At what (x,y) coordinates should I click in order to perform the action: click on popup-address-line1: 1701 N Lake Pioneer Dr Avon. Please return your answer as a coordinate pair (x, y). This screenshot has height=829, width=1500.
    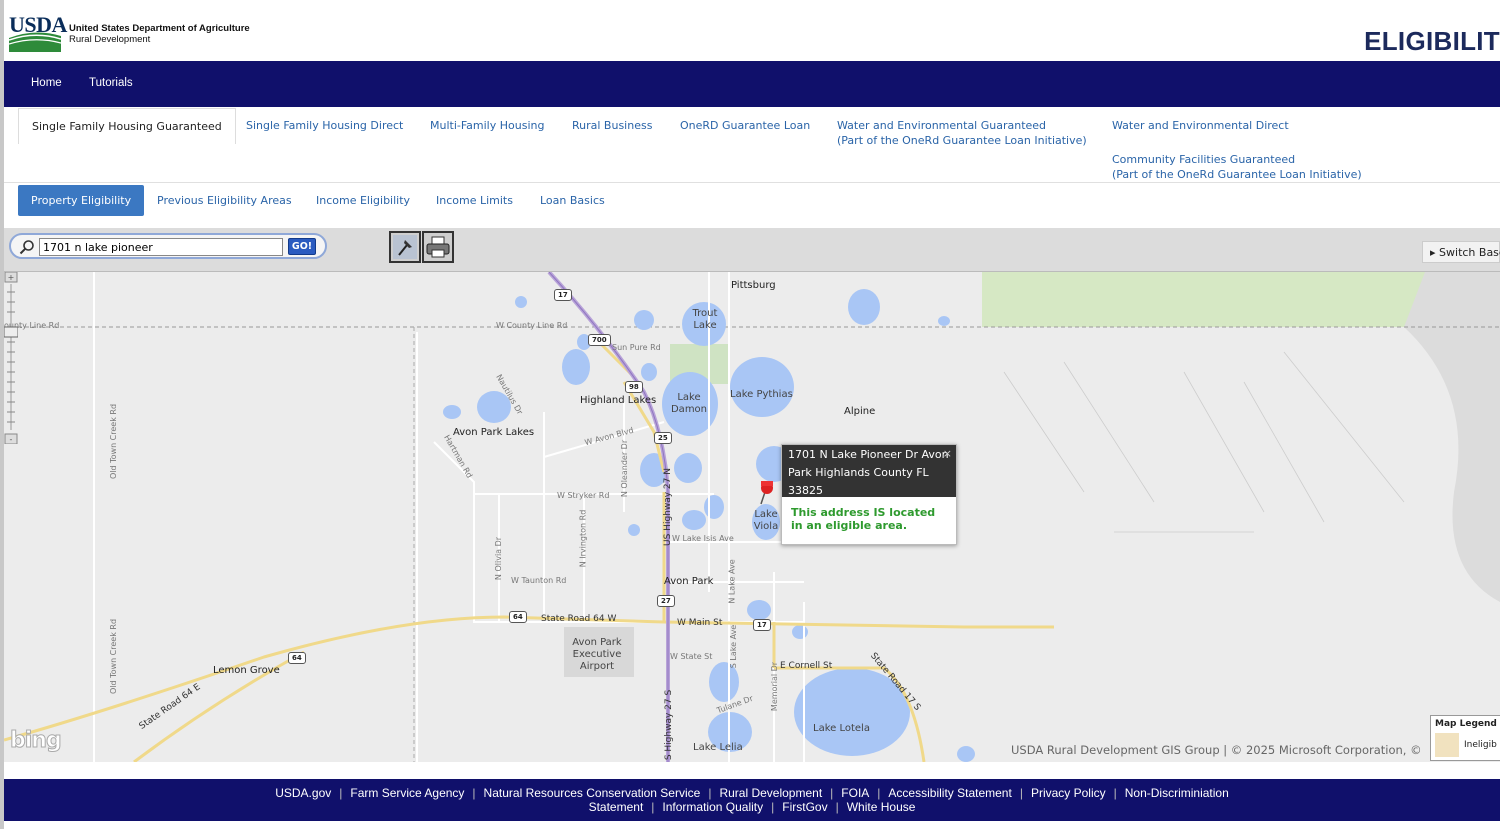
    Looking at the image, I should click on (868, 454).